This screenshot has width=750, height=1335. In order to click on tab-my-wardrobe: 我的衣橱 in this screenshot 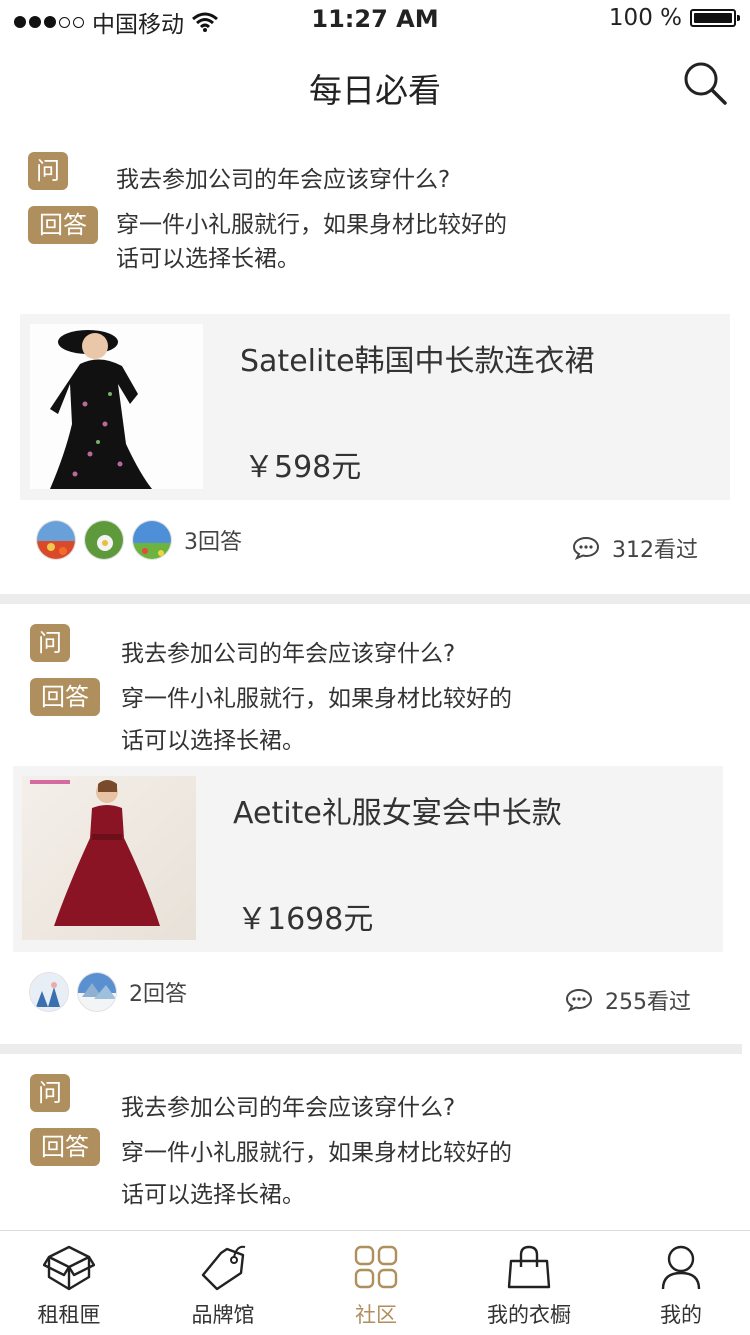, I will do `click(529, 1283)`.